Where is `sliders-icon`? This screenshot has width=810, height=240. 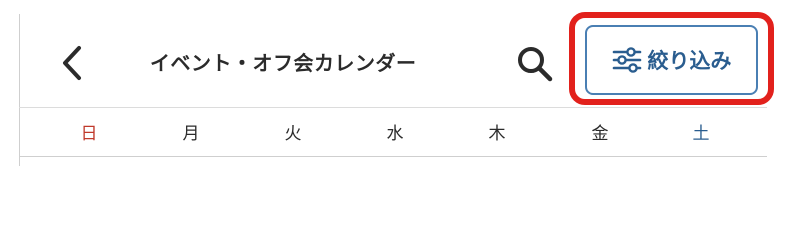 sliders-icon is located at coordinates (626, 60).